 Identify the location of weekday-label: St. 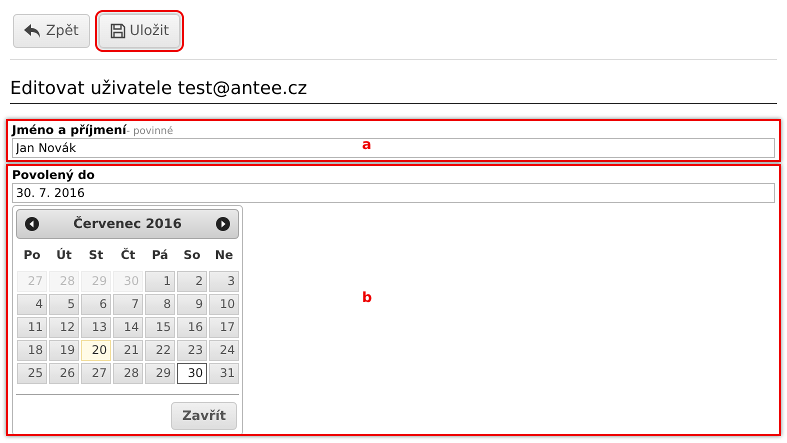
(96, 255).